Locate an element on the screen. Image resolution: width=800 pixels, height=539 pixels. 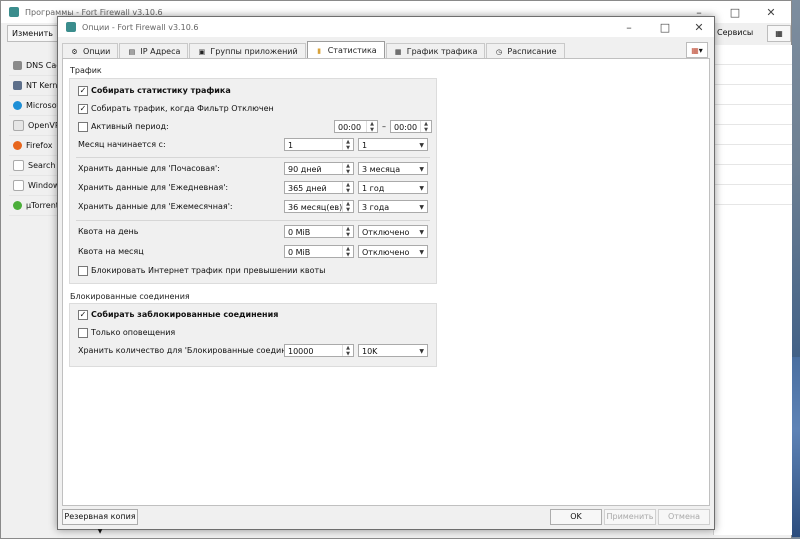
backup-button: Резервная копия ▼ is located at coordinates (100, 522).